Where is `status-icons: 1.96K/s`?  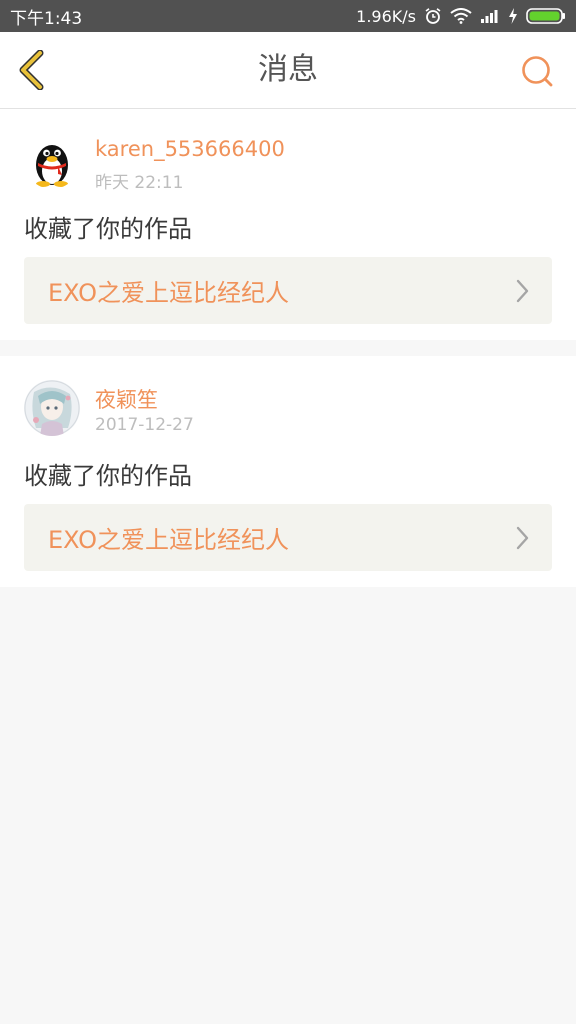 status-icons: 1.96K/s is located at coordinates (461, 16).